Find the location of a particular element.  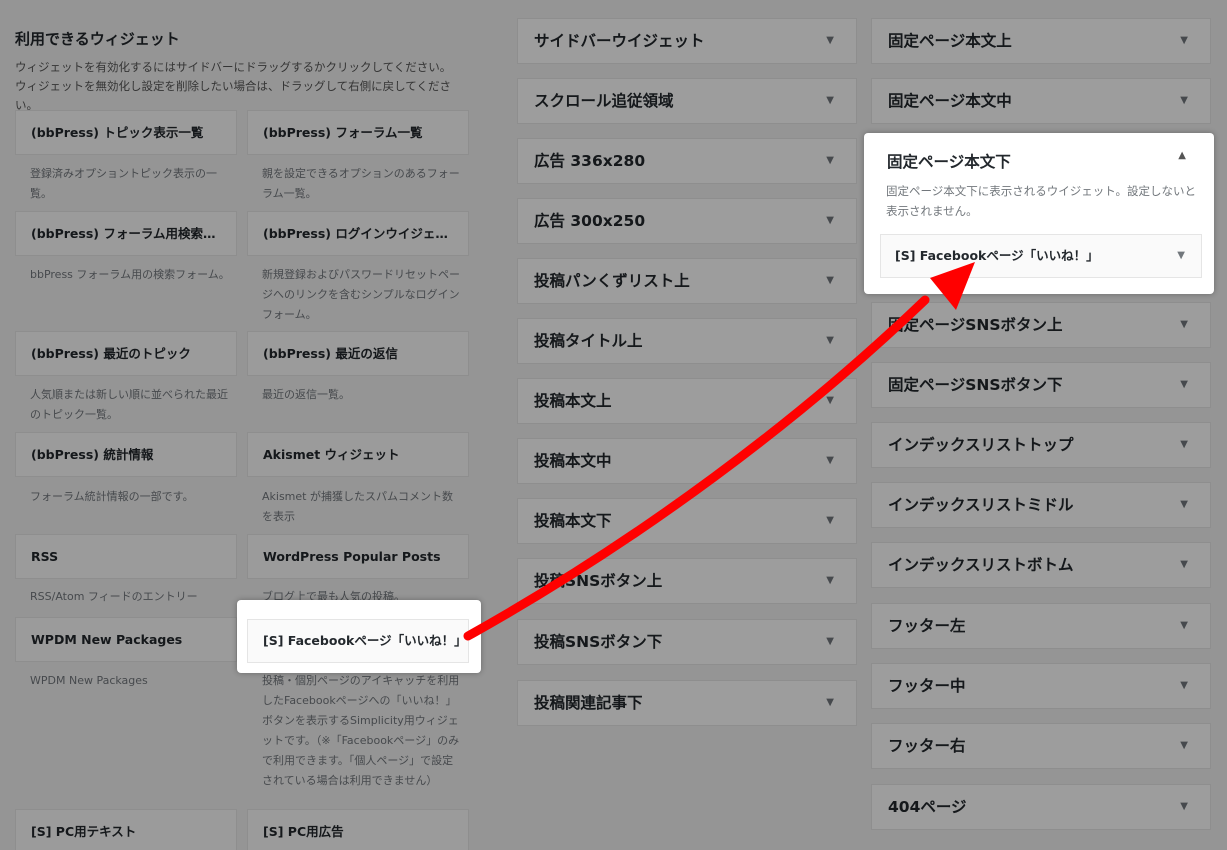

sidebar-label: 投稿関連記事下 is located at coordinates (588, 703).